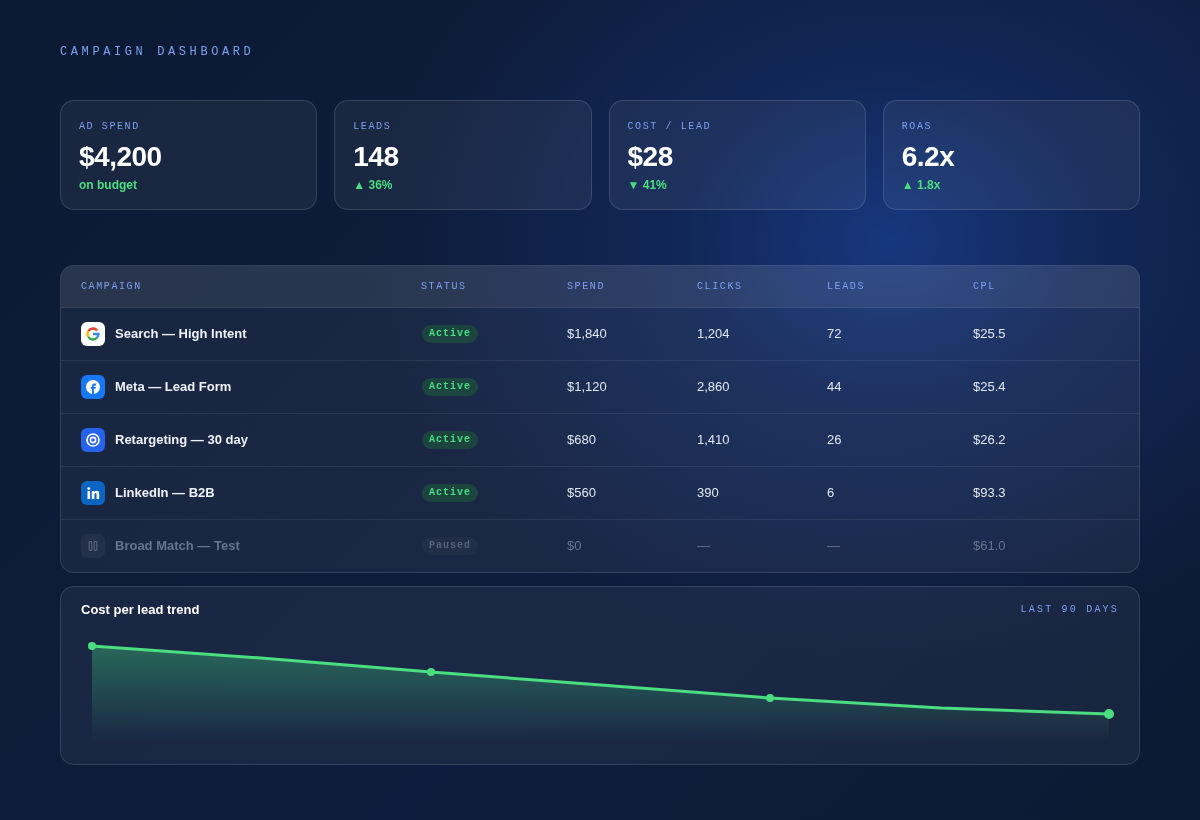 Image resolution: width=1200 pixels, height=820 pixels. What do you see at coordinates (1069, 610) in the screenshot?
I see `date-range-label: LAST 90 DAYS` at bounding box center [1069, 610].